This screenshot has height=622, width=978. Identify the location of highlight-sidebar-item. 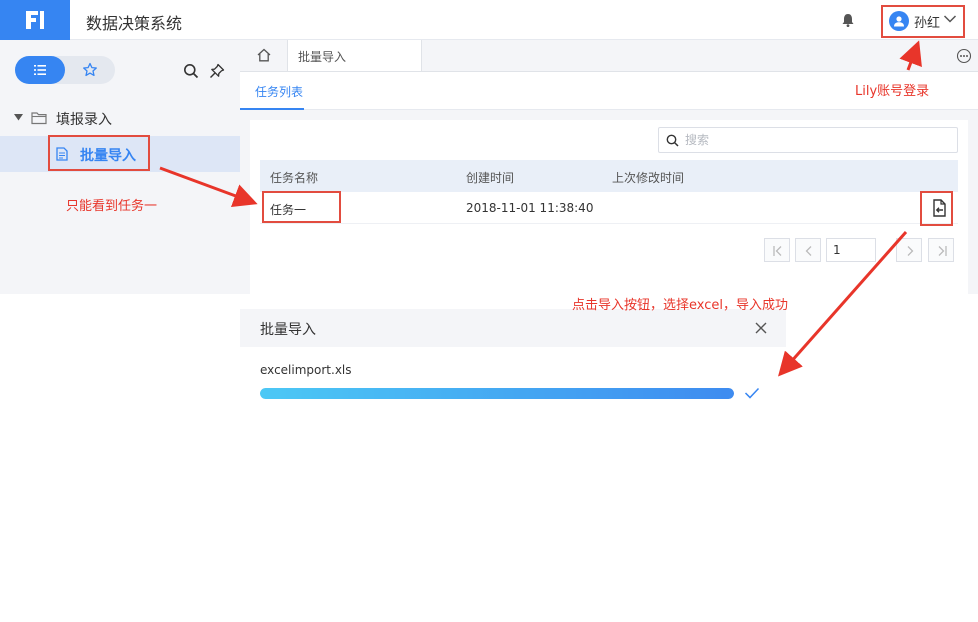
(99, 153).